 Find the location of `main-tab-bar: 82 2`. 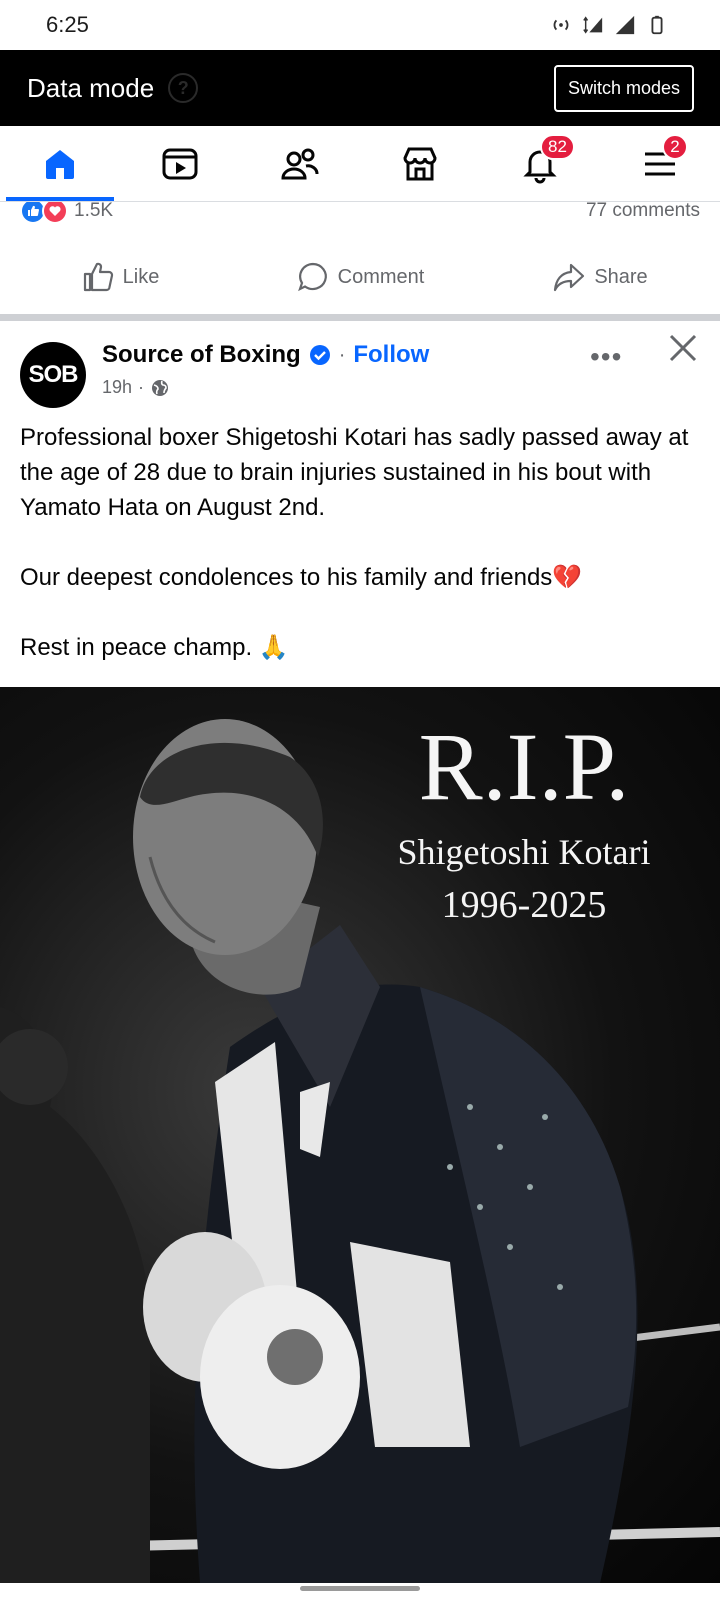

main-tab-bar: 82 2 is located at coordinates (360, 164).